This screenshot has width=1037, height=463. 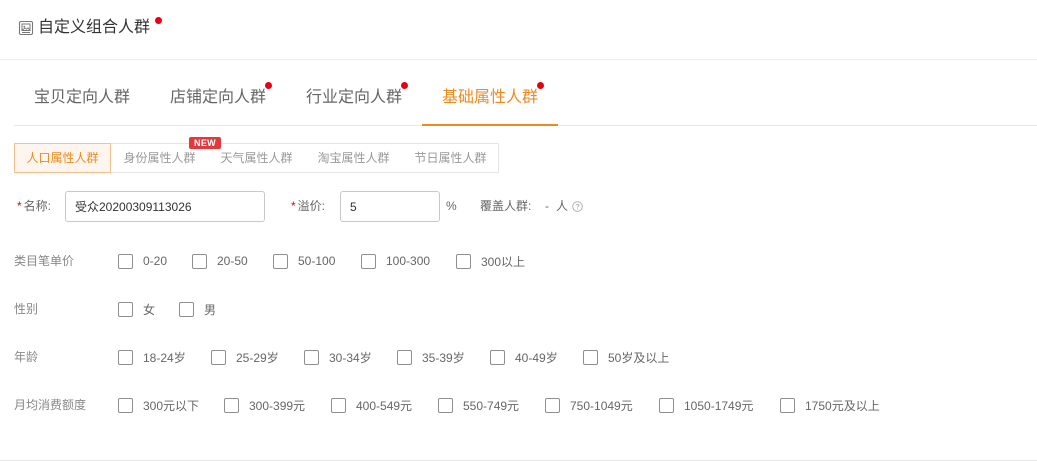 What do you see at coordinates (577, 206) in the screenshot?
I see `question-circle-icon` at bounding box center [577, 206].